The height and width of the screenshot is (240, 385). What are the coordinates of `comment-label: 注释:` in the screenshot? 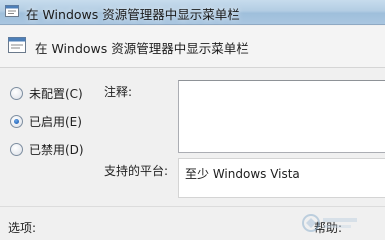 It's located at (118, 92).